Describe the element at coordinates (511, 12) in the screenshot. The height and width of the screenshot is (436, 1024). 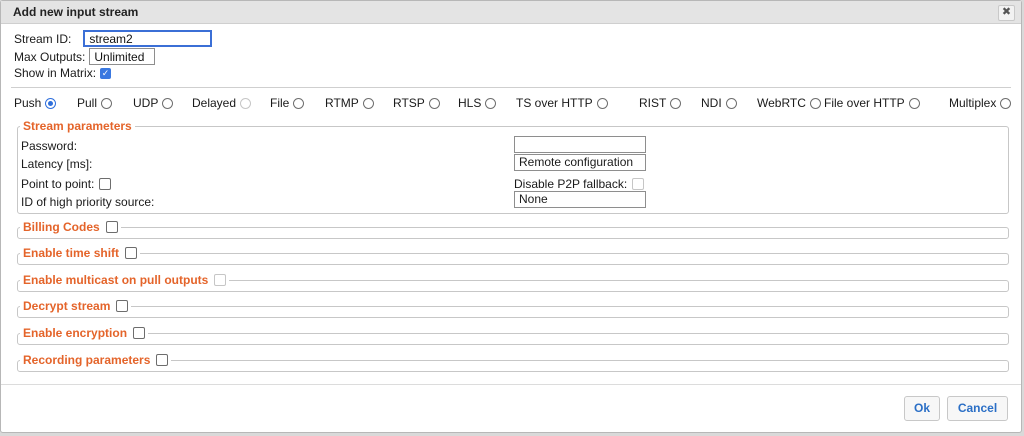
I see `dialog-titlebar: Add new input stream ✖` at that location.